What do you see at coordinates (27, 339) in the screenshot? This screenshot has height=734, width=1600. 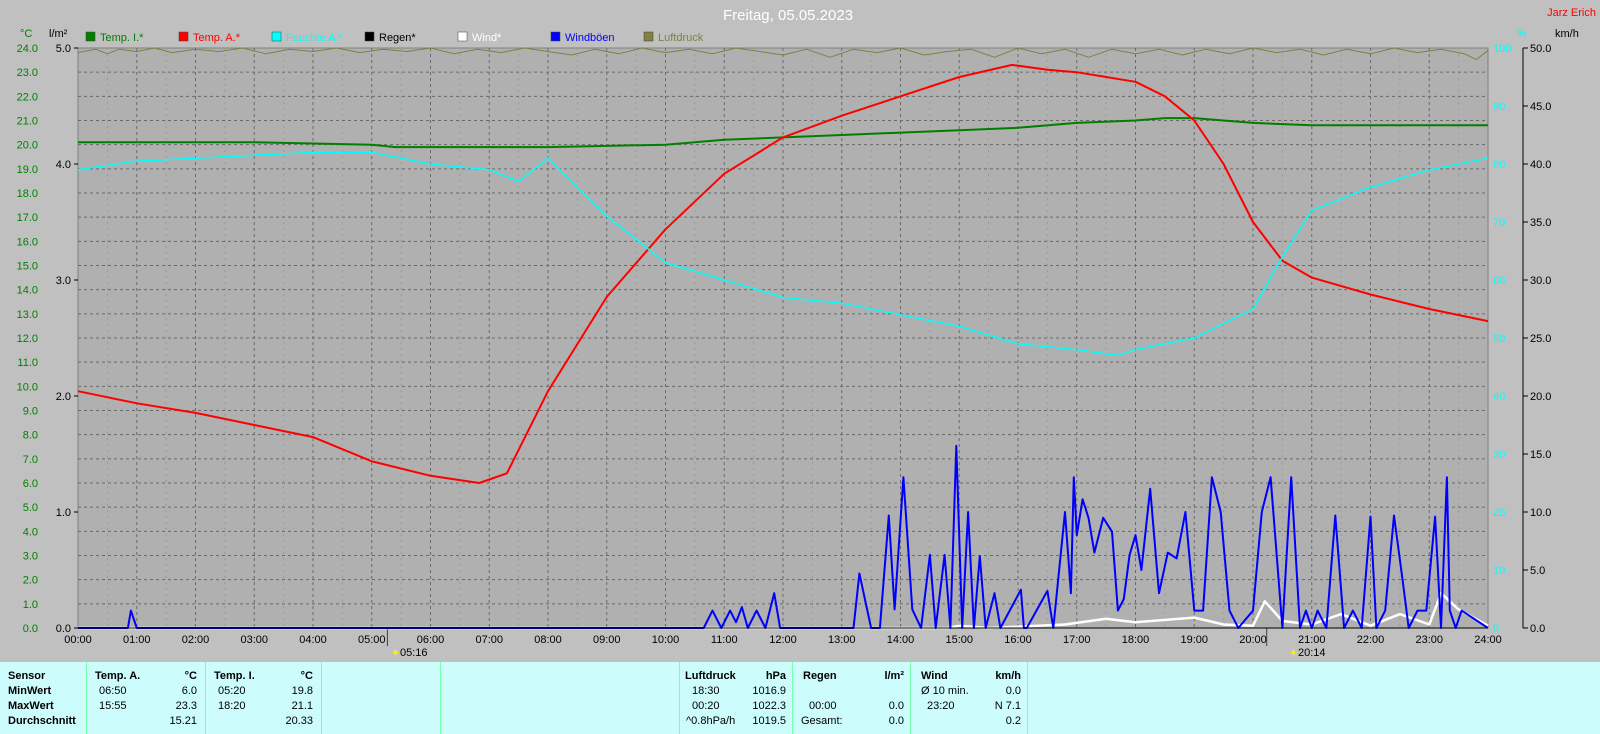 I see `temp-tick-label: 12.0` at bounding box center [27, 339].